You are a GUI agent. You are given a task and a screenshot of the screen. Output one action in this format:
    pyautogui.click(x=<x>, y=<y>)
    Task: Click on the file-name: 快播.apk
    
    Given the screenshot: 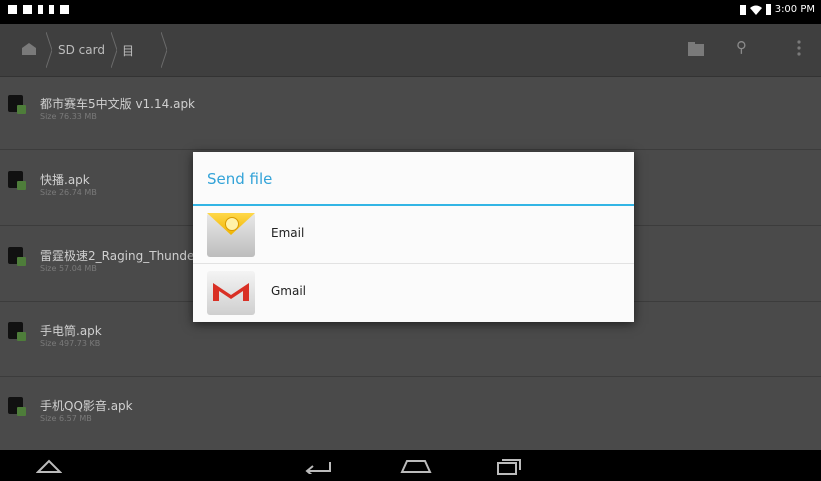 What is the action you would take?
    pyautogui.click(x=65, y=180)
    